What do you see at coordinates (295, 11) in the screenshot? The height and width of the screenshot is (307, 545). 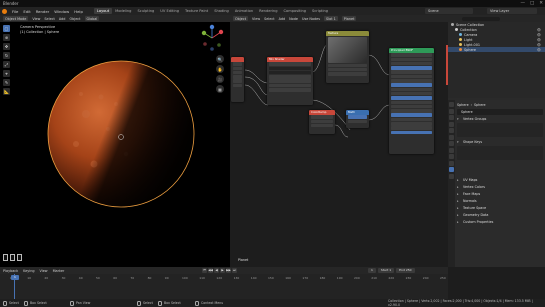 I see `tab-compositing: Compositing` at bounding box center [295, 11].